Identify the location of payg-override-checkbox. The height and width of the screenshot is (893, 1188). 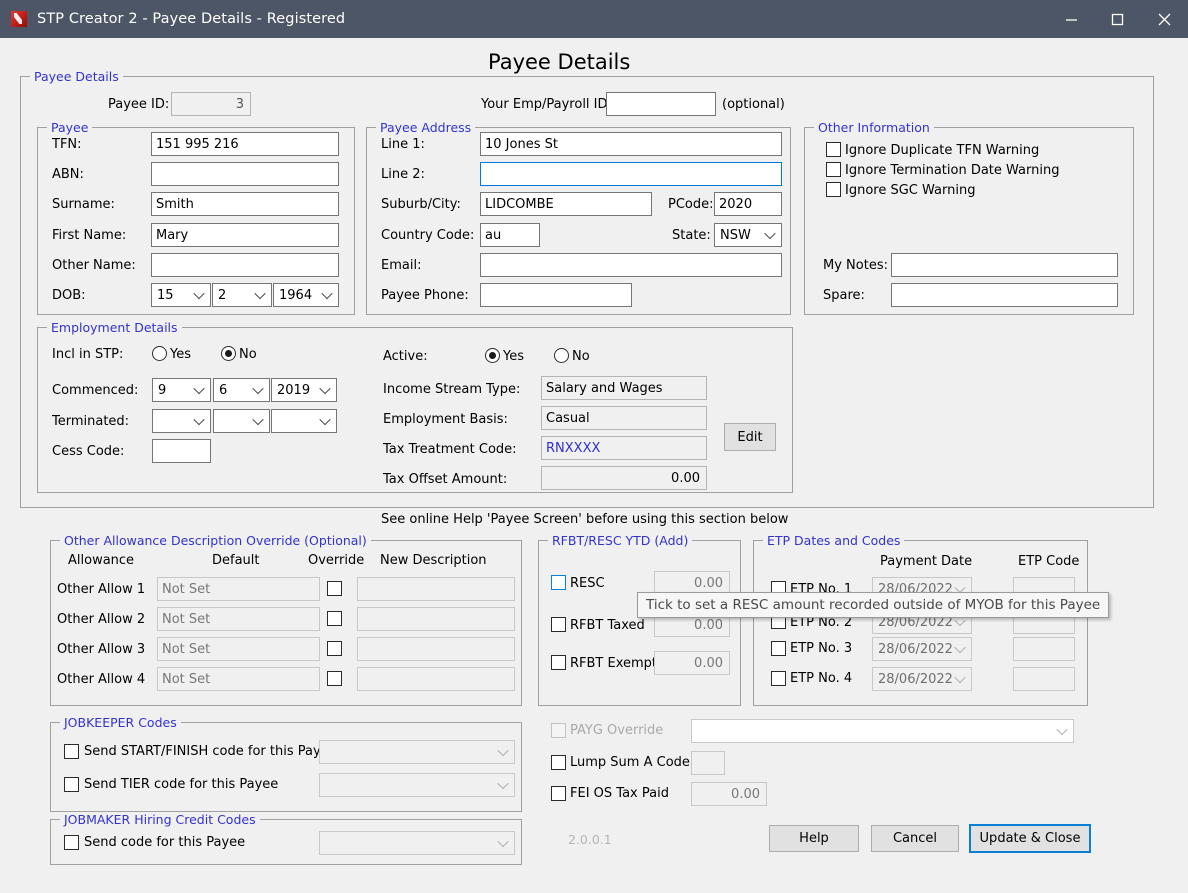
(558, 730).